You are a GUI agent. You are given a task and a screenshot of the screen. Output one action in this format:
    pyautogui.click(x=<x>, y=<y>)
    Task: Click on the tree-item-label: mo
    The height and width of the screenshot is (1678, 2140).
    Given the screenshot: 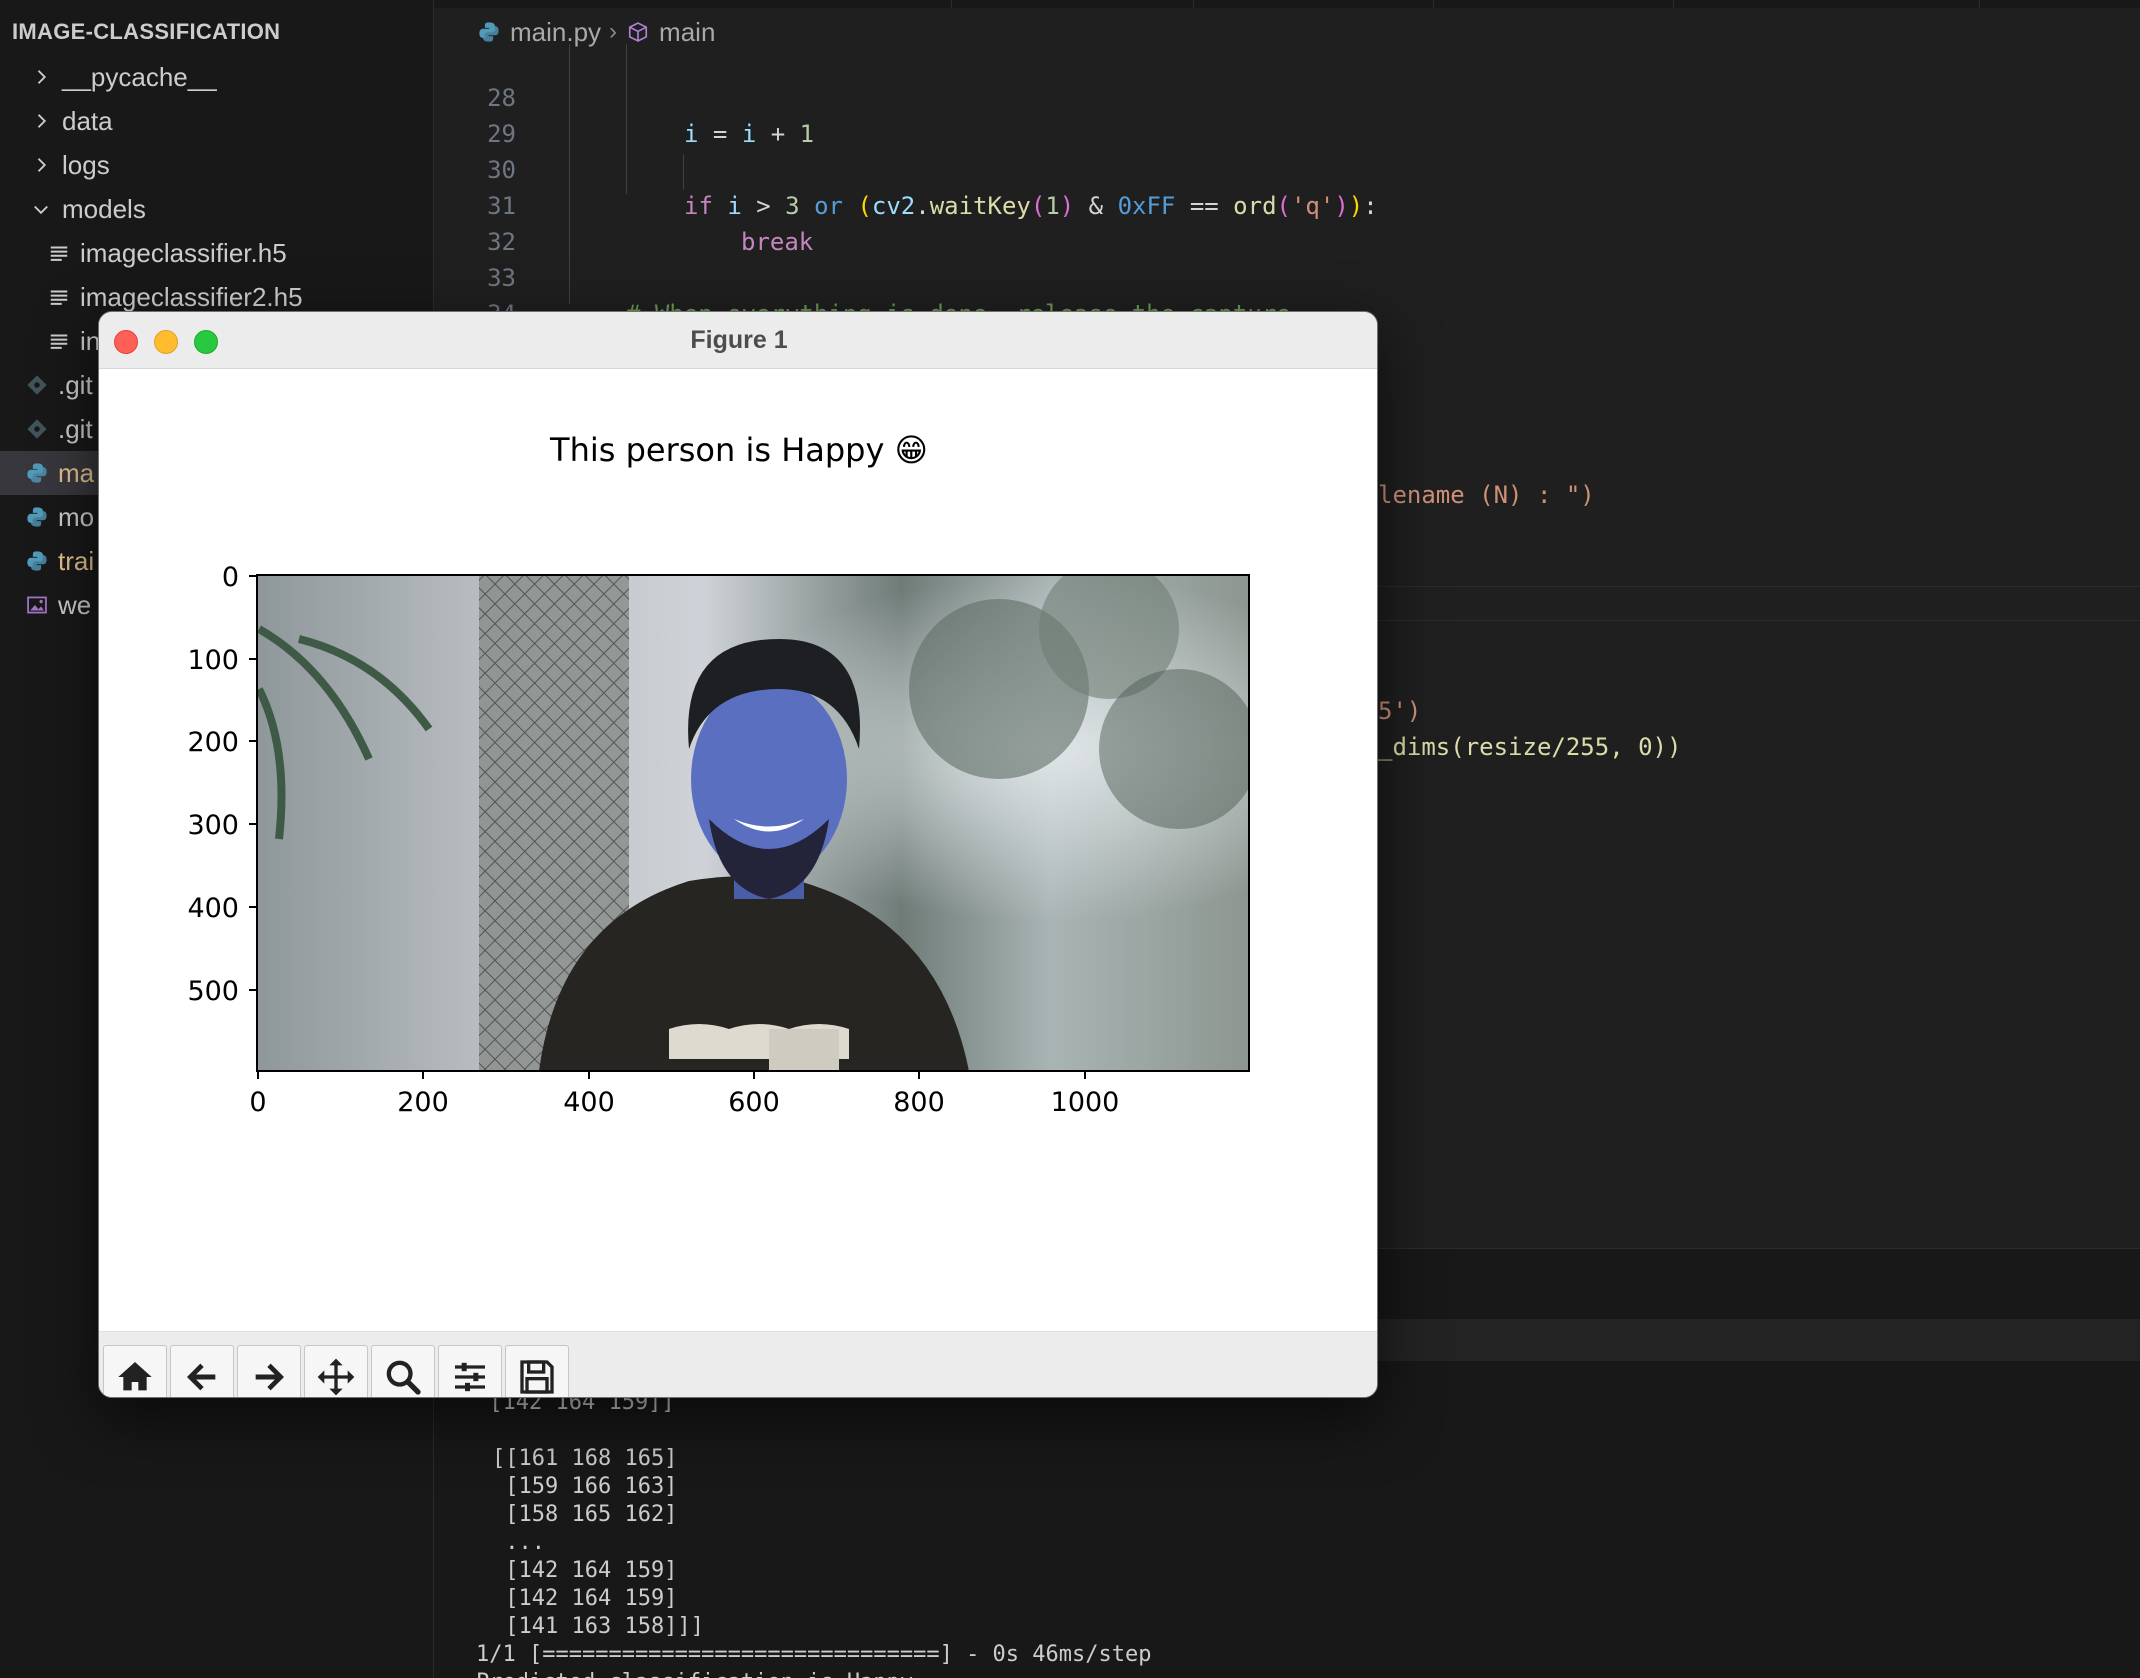 What is the action you would take?
    pyautogui.click(x=76, y=516)
    